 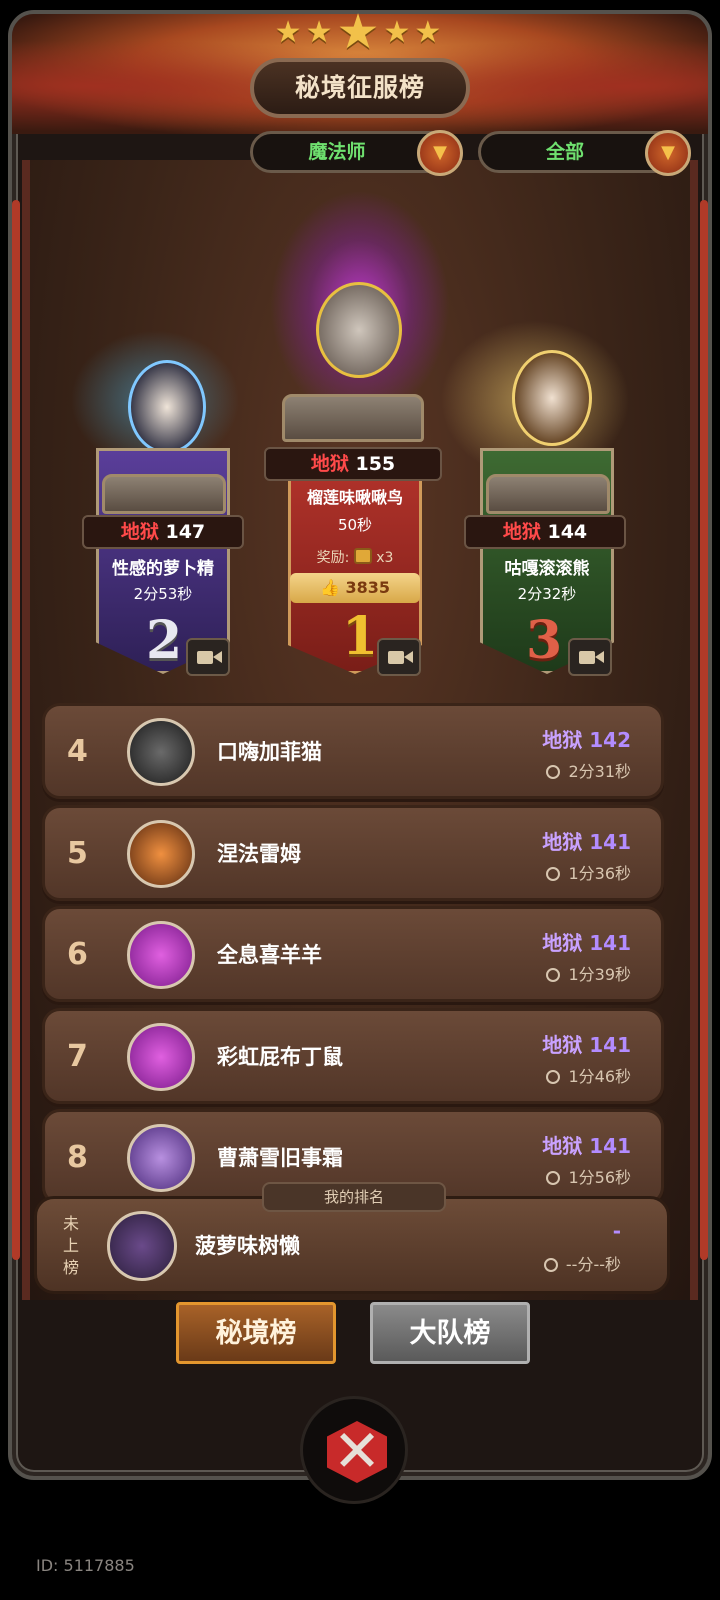 What do you see at coordinates (163, 576) in the screenshot?
I see `second-place-card: 性感的萝卜精 2分53秒` at bounding box center [163, 576].